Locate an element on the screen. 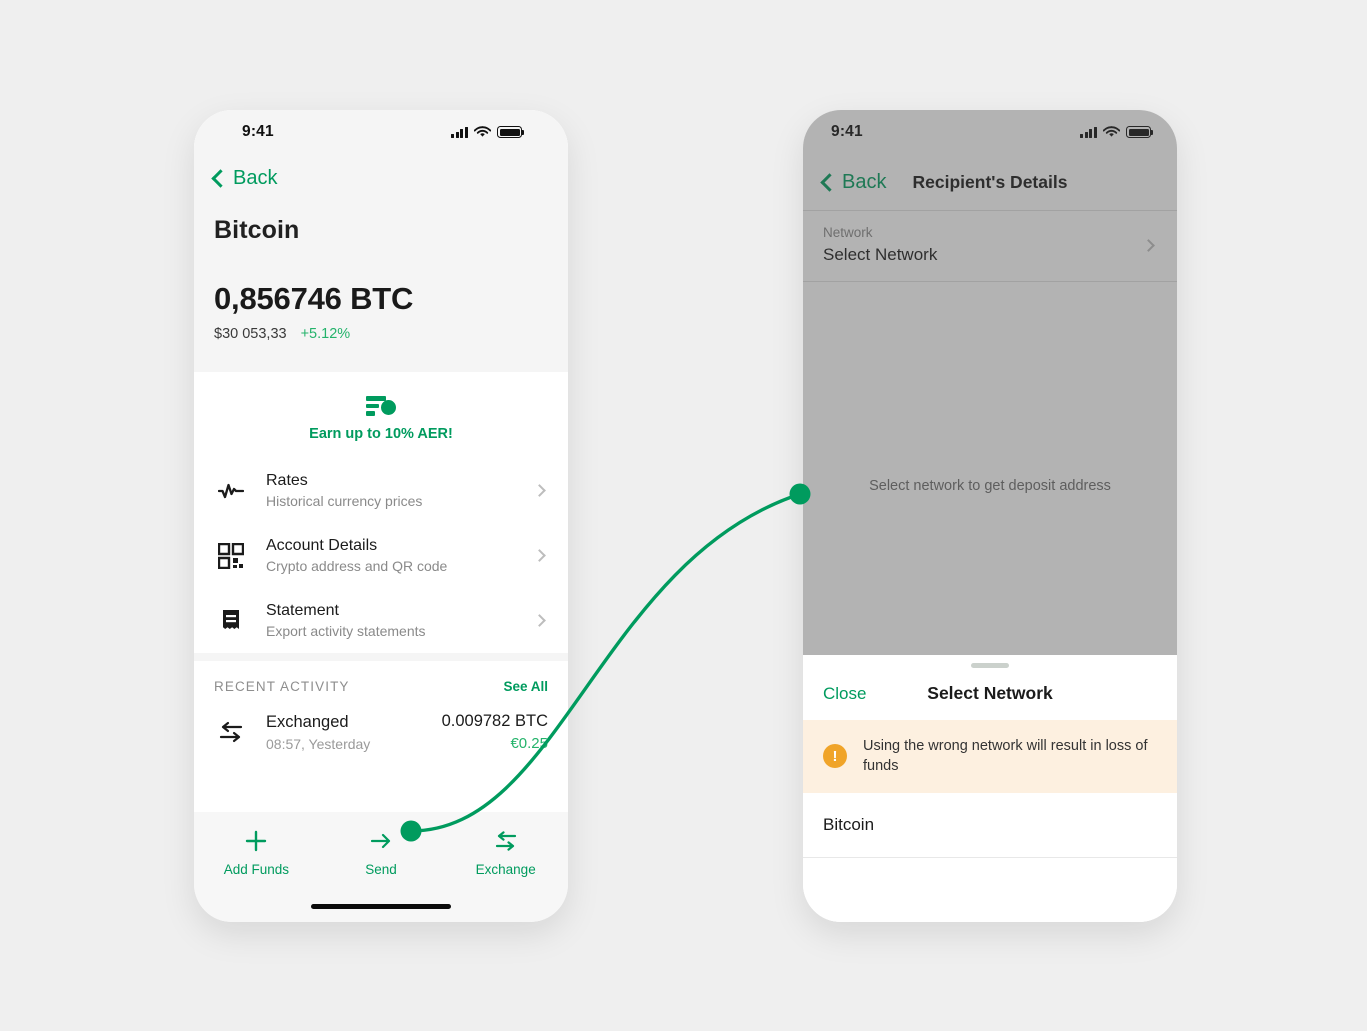  menu-item-subtitle: Crypto address and QR code is located at coordinates (357, 566).